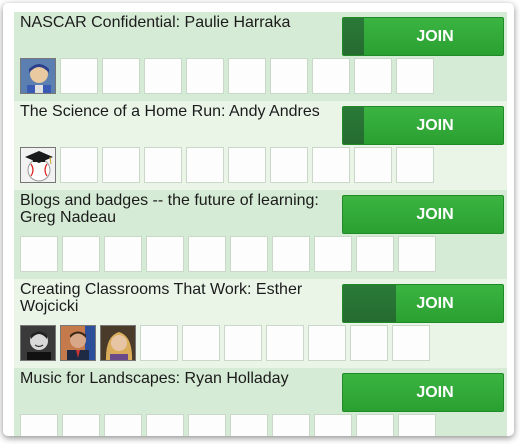 This screenshot has width=520, height=444. Describe the element at coordinates (260, 402) in the screenshot. I see `session-row: Music for Landscapes: Ryan Holladay JOIN` at that location.